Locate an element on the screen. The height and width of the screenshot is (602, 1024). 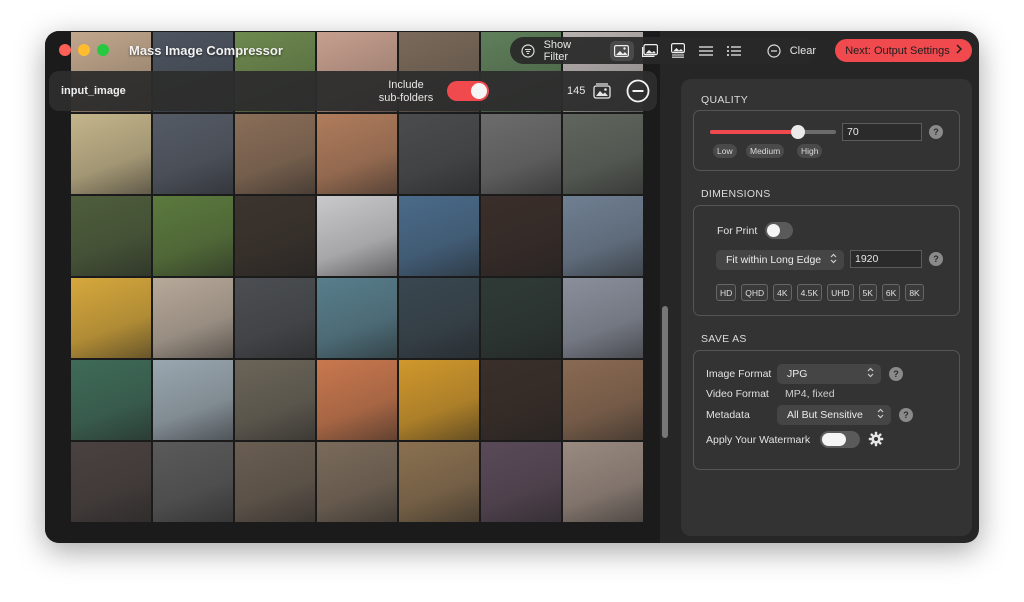
resolution-preset-button: UHD is located at coordinates (840, 292).